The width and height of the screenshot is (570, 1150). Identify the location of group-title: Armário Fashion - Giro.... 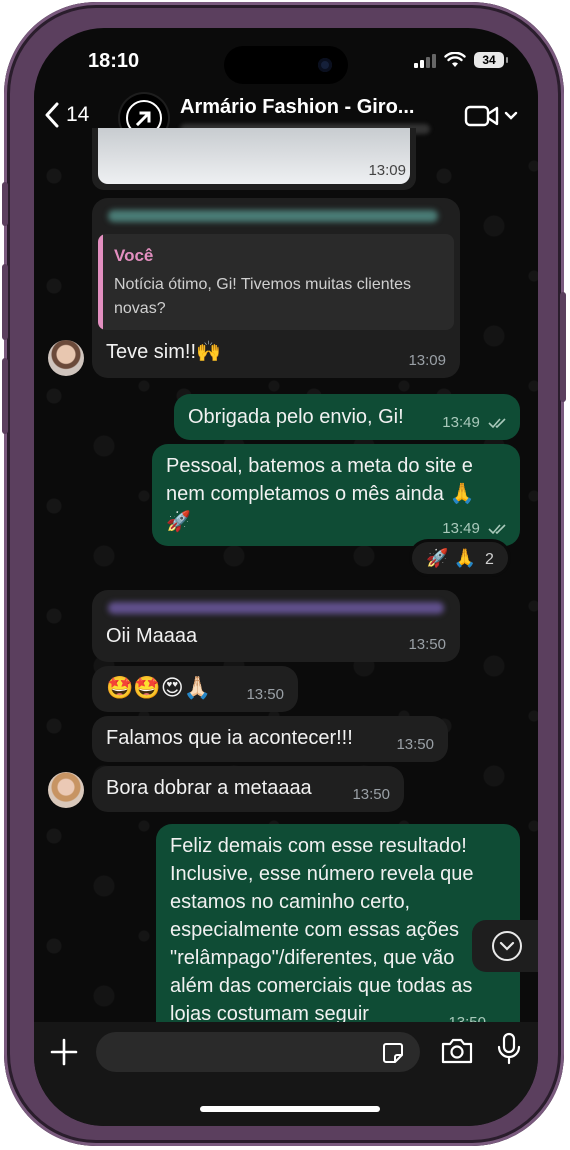
(297, 107).